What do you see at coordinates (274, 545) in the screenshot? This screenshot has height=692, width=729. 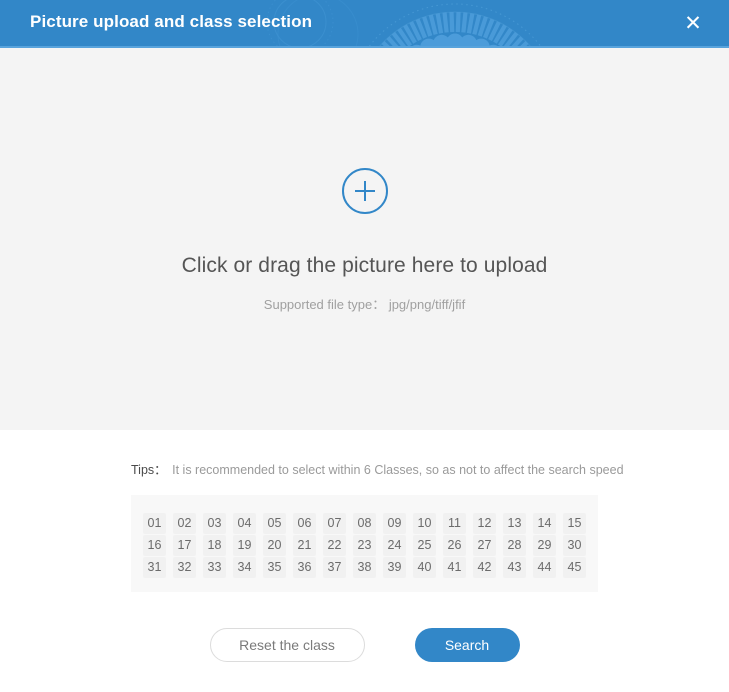 I see `class-chip: 20` at bounding box center [274, 545].